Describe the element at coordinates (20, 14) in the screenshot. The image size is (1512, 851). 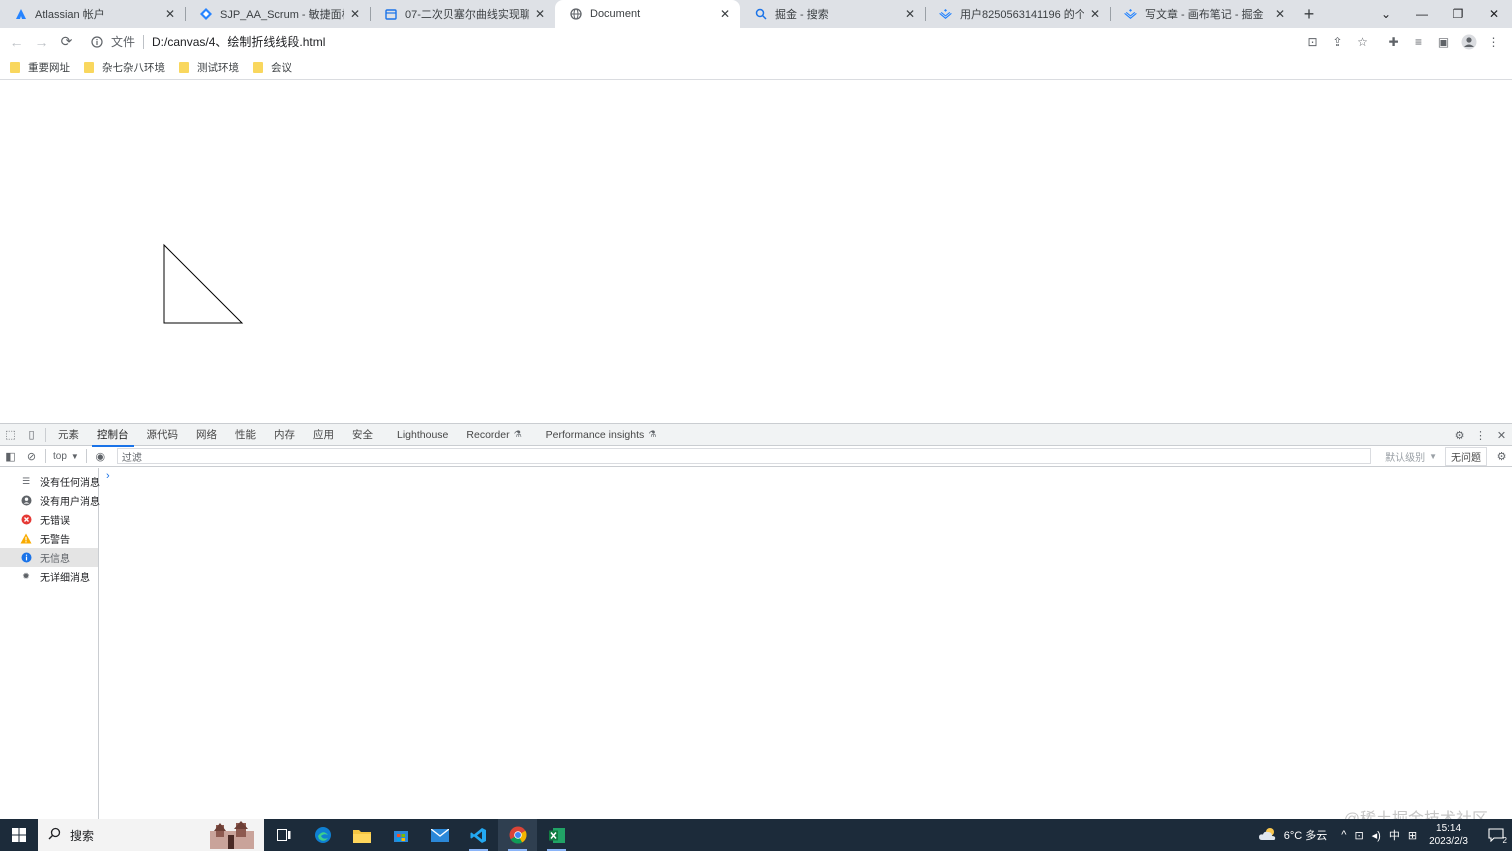
I see `atlassian-icon` at that location.